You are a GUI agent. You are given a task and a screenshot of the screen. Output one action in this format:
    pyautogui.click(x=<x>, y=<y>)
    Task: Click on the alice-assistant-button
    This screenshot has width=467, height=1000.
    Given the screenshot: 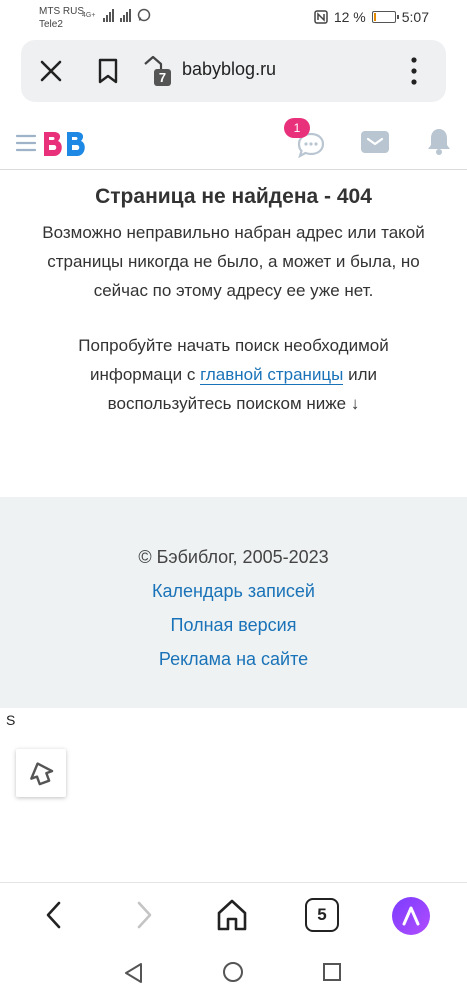 What is the action you would take?
    pyautogui.click(x=411, y=916)
    